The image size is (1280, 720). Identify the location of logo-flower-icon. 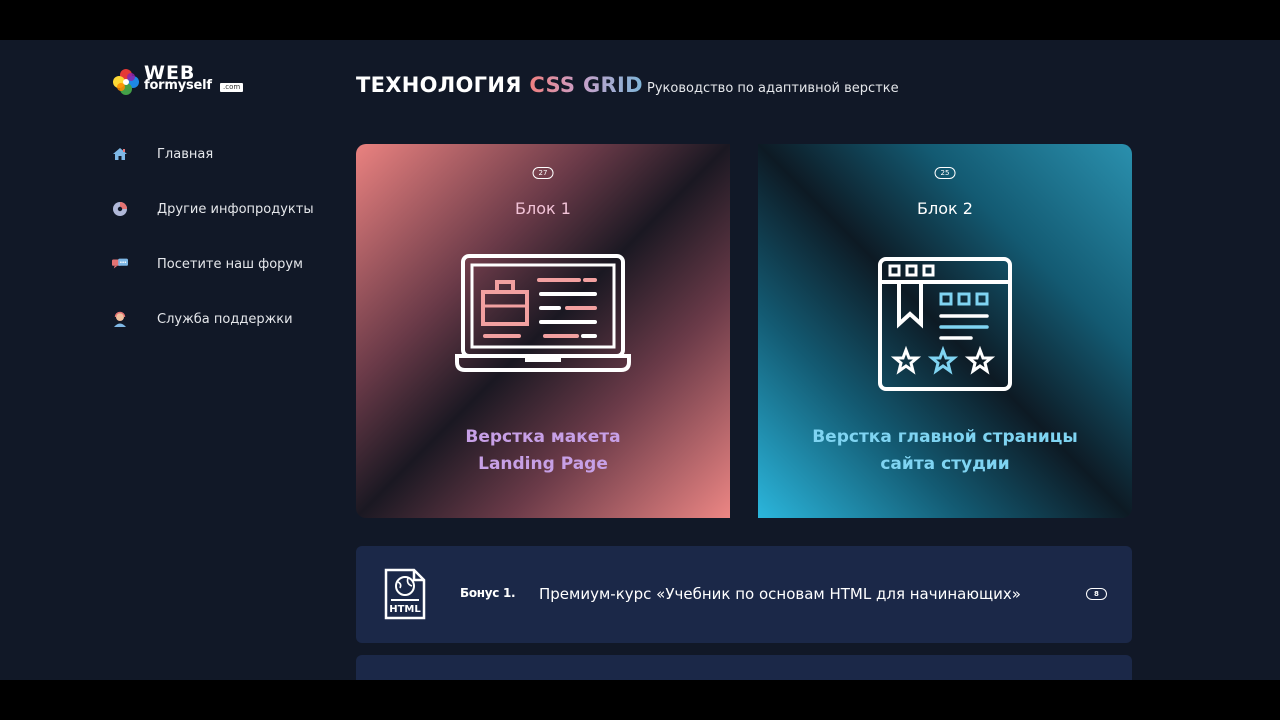
(126, 82).